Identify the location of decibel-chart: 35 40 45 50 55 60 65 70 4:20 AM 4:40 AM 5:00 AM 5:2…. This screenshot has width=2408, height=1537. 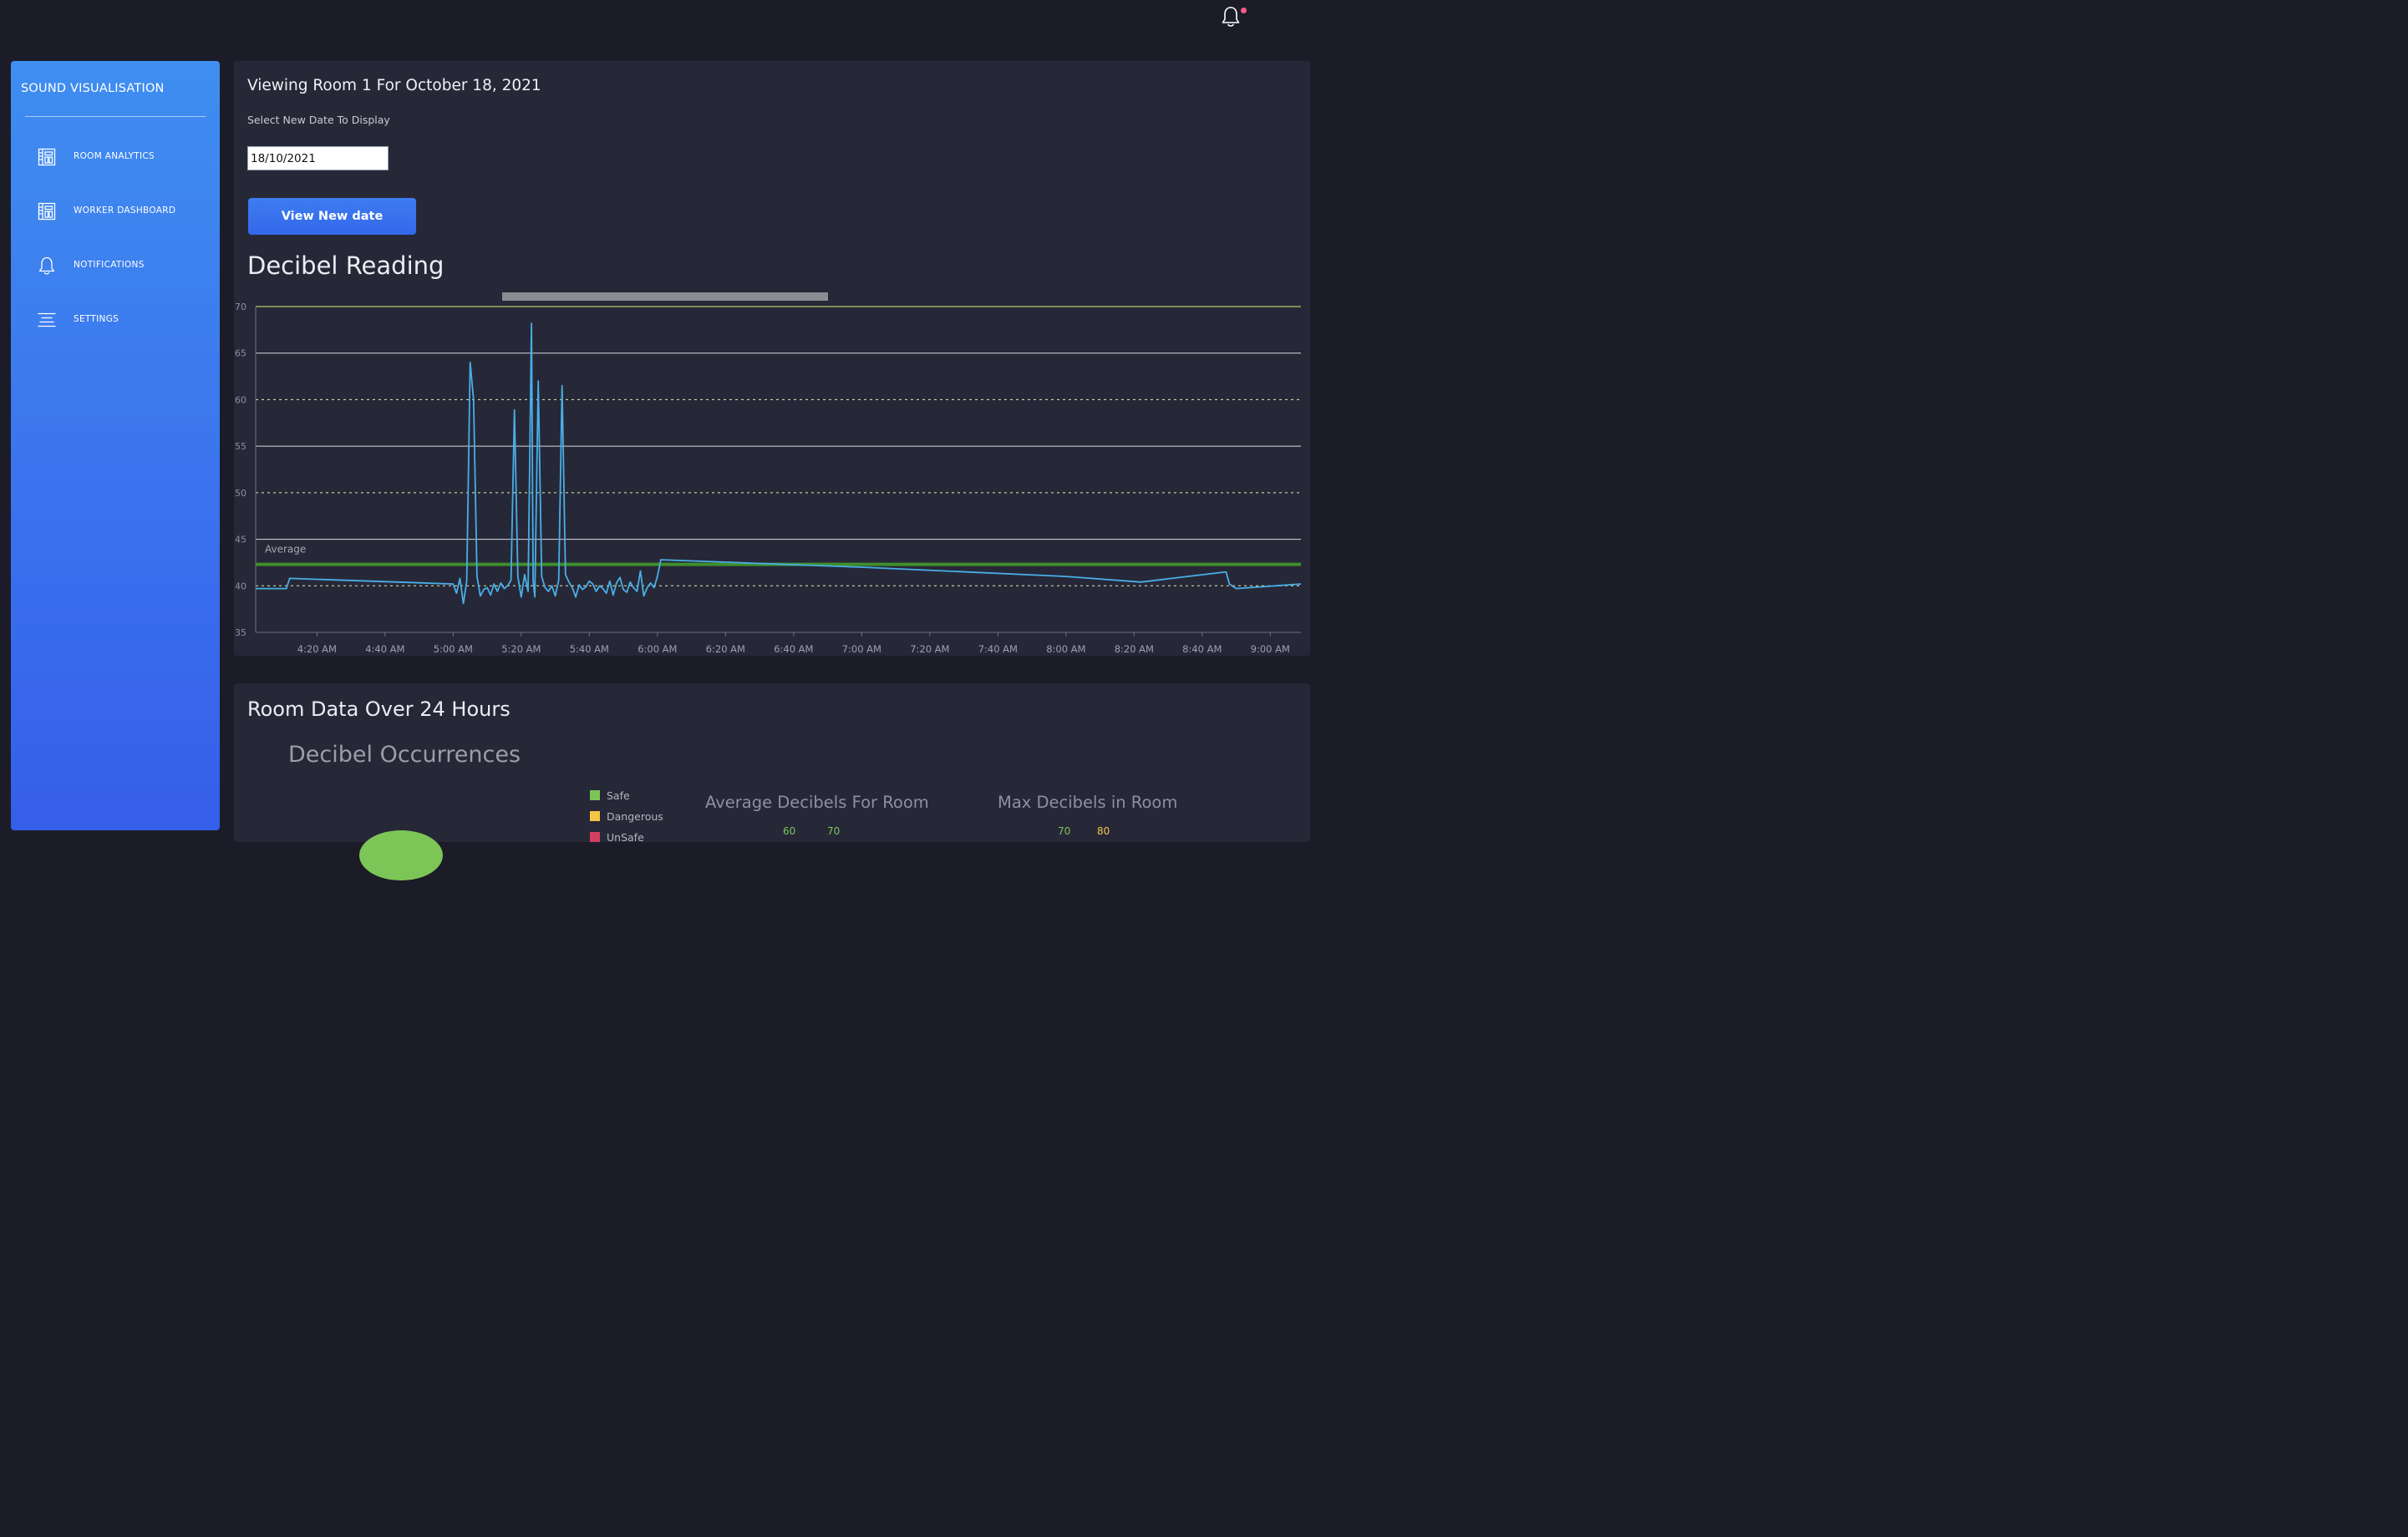
(769, 473).